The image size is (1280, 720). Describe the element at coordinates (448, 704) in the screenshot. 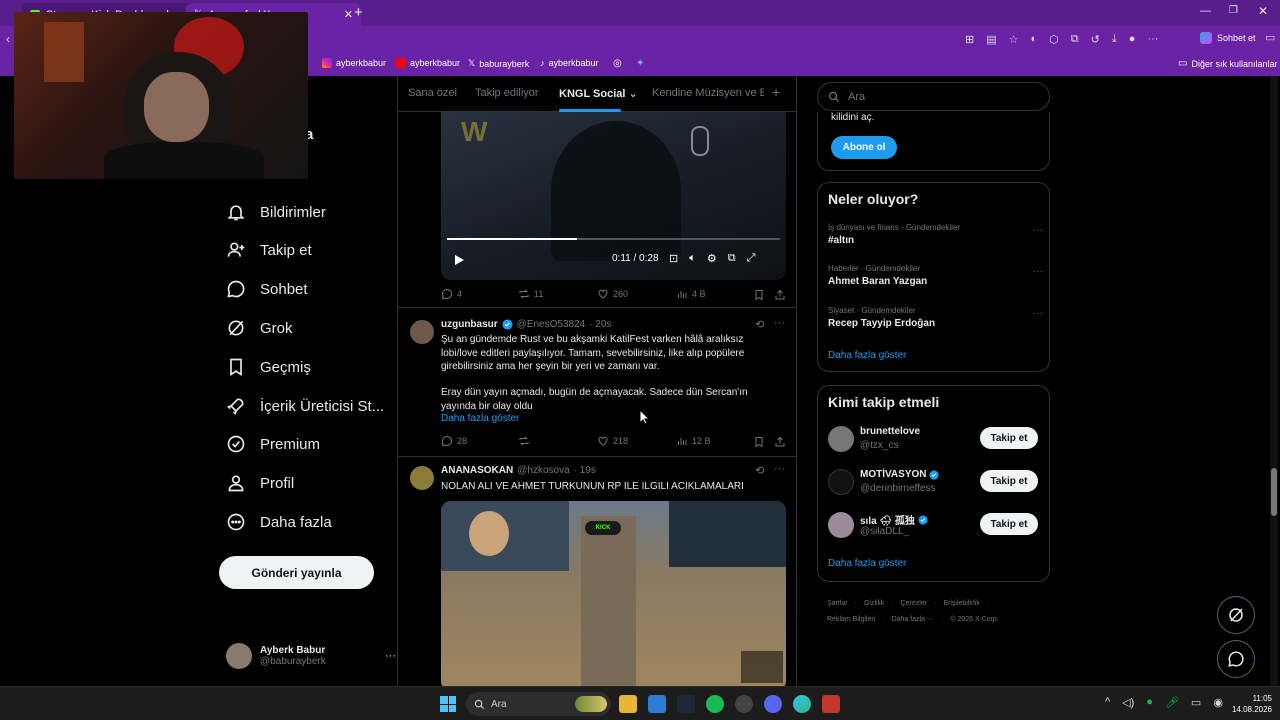

I see `windows-start-icon` at that location.